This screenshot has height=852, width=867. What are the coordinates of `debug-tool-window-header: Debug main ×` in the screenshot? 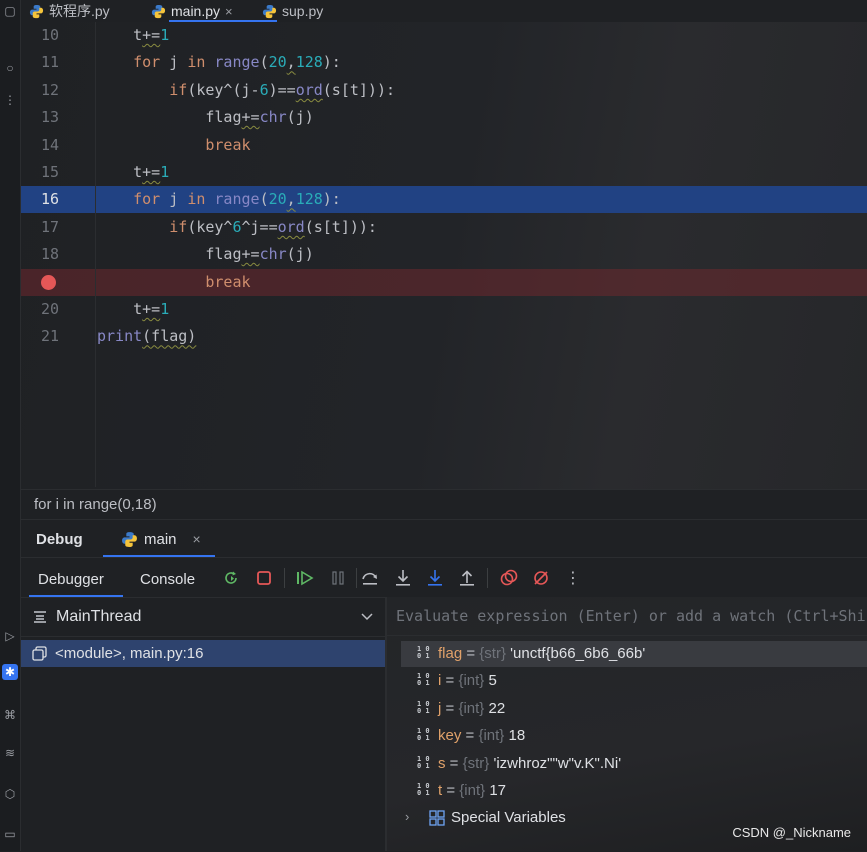 It's located at (444, 538).